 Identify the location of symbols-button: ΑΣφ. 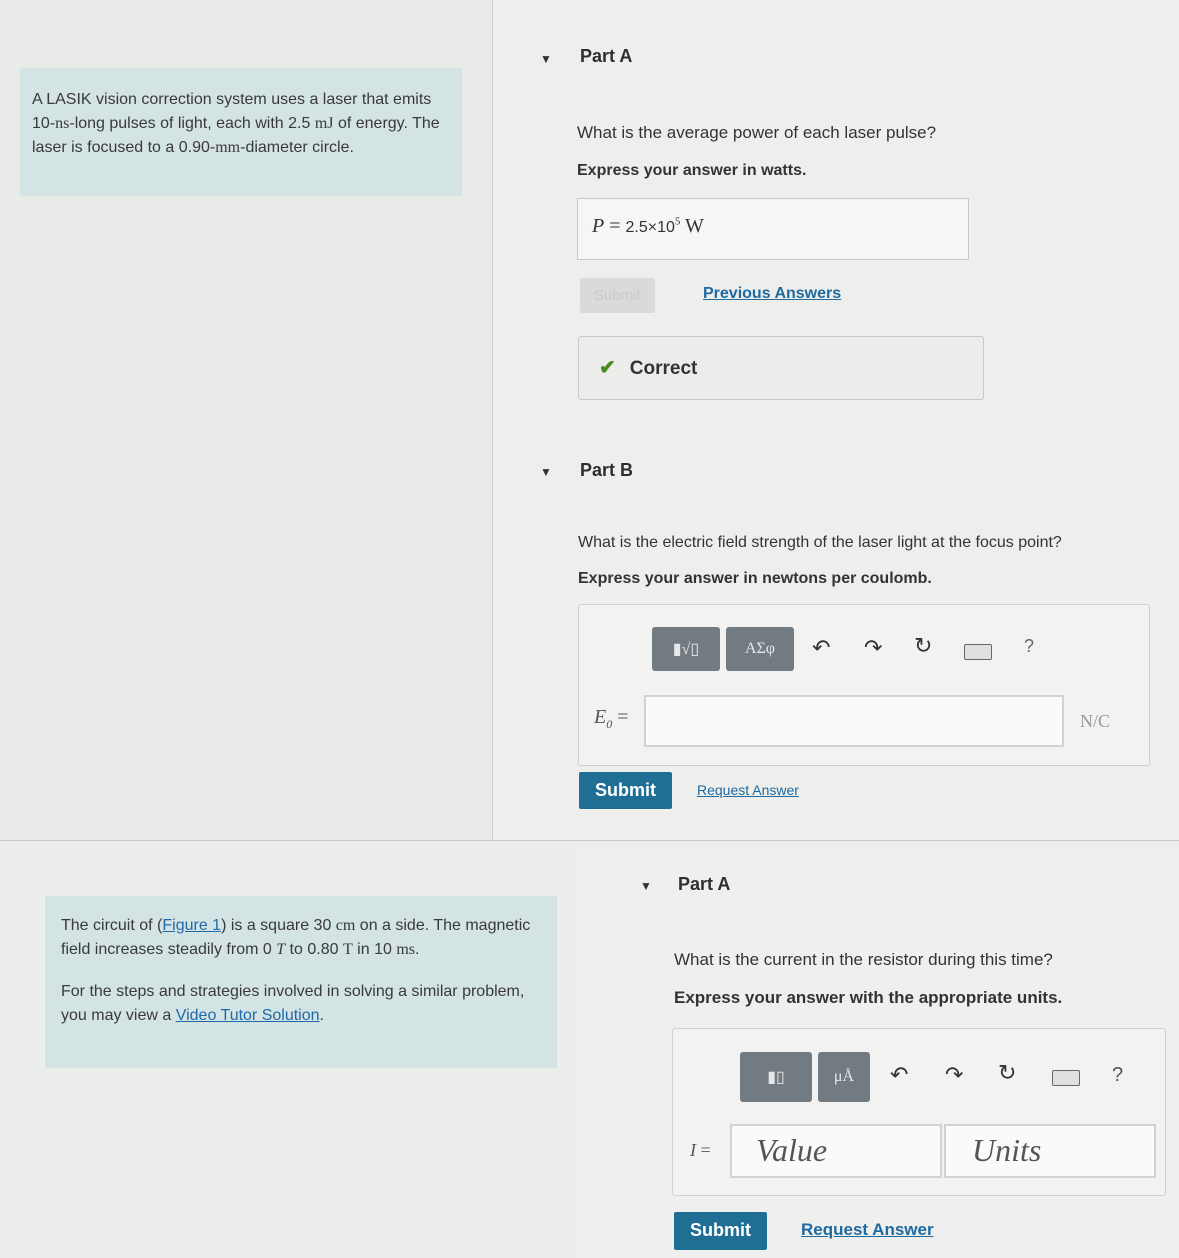
(760, 649).